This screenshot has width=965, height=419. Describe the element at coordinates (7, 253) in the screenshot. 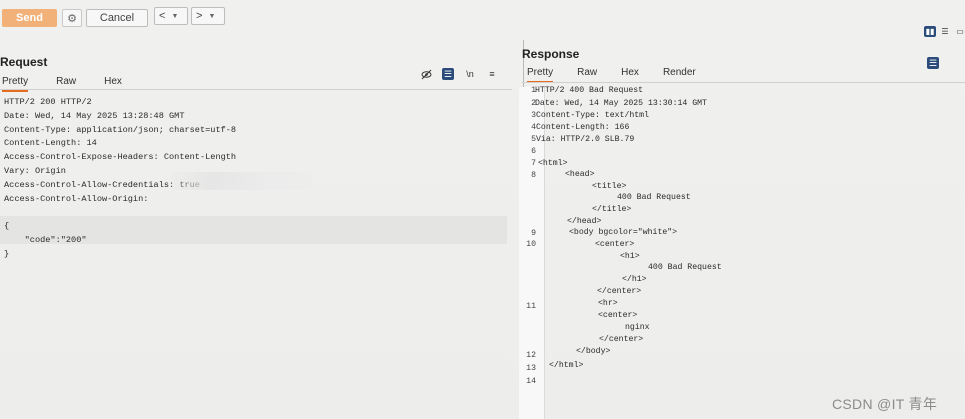

I see `code-line: }` at that location.